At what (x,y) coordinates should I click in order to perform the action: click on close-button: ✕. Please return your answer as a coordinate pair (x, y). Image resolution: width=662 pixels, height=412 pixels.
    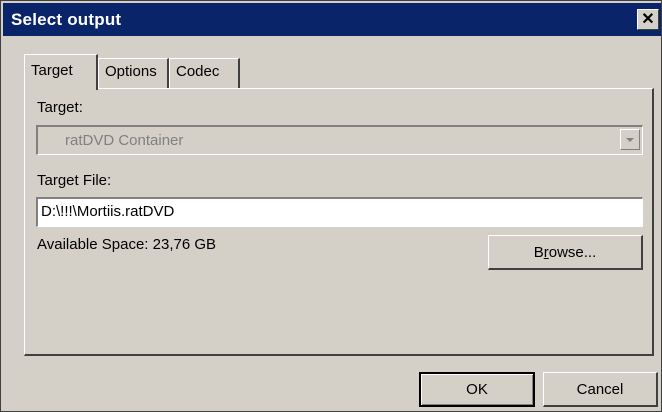
    Looking at the image, I should click on (648, 19).